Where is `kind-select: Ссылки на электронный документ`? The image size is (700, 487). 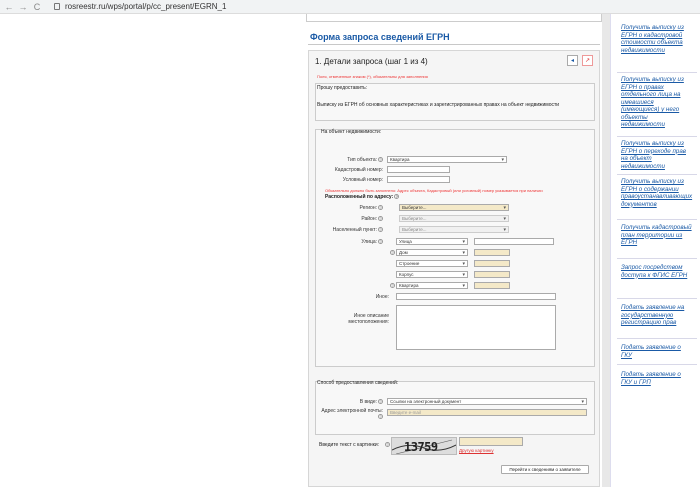 kind-select: Ссылки на электронный документ is located at coordinates (487, 401).